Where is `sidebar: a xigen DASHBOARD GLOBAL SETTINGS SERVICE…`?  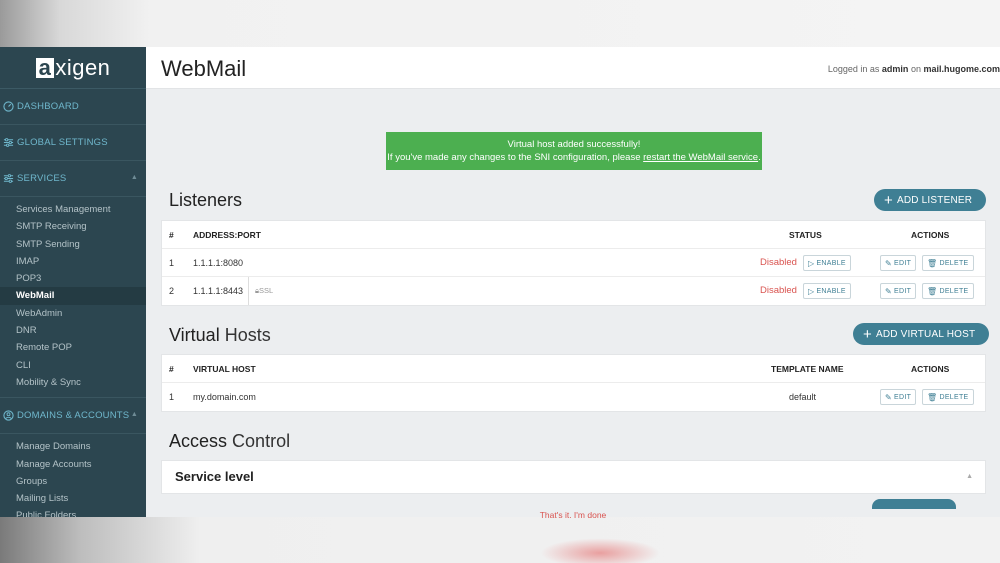 sidebar: a xigen DASHBOARD GLOBAL SETTINGS SERVICE… is located at coordinates (73, 282).